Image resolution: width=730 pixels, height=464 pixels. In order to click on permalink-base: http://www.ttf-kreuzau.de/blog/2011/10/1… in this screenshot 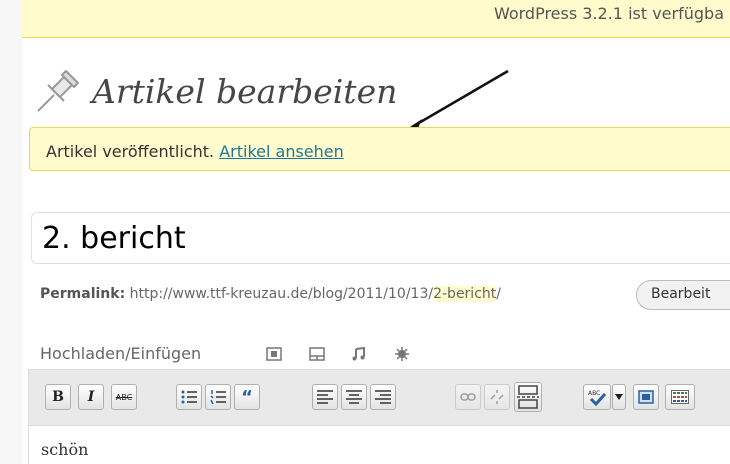, I will do `click(281, 294)`.